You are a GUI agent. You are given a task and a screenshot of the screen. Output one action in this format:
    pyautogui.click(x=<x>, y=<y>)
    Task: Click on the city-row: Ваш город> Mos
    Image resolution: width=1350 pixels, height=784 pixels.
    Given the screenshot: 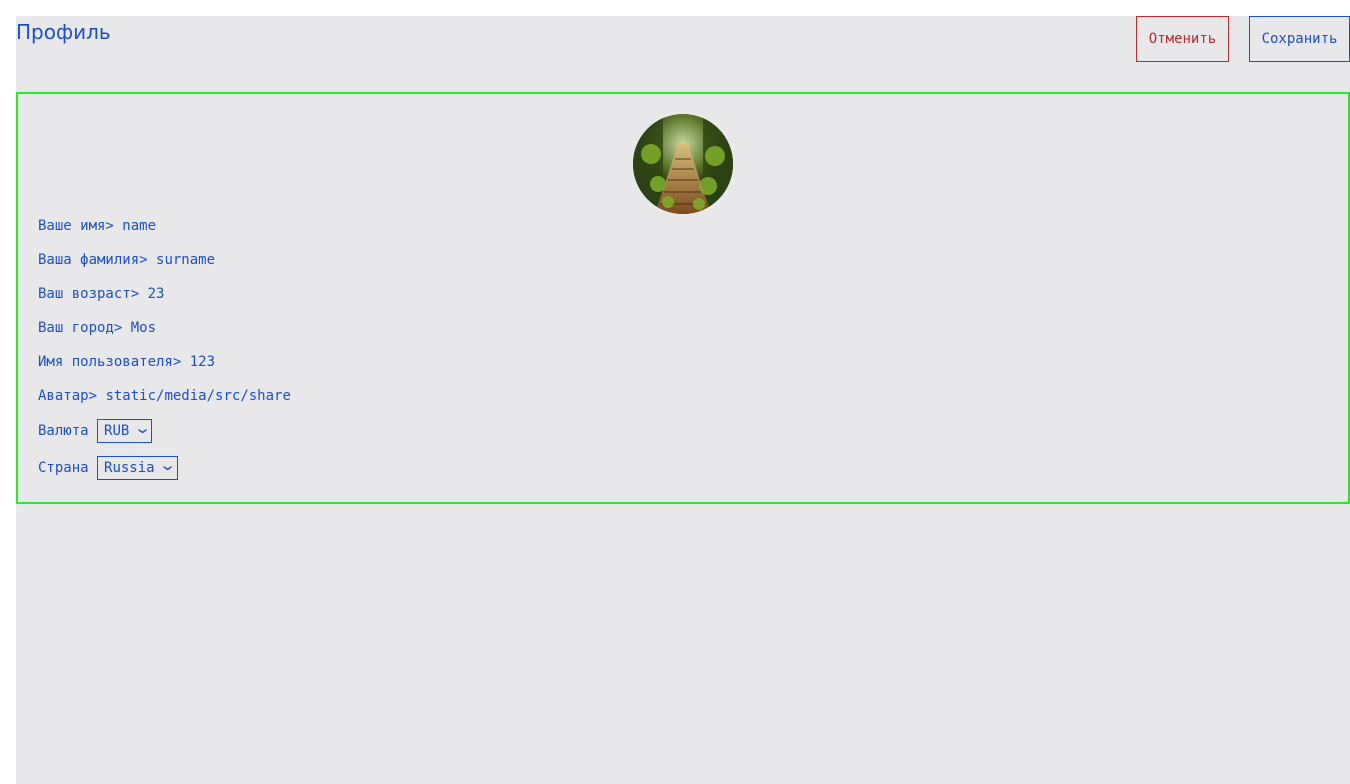 What is the action you would take?
    pyautogui.click(x=97, y=328)
    